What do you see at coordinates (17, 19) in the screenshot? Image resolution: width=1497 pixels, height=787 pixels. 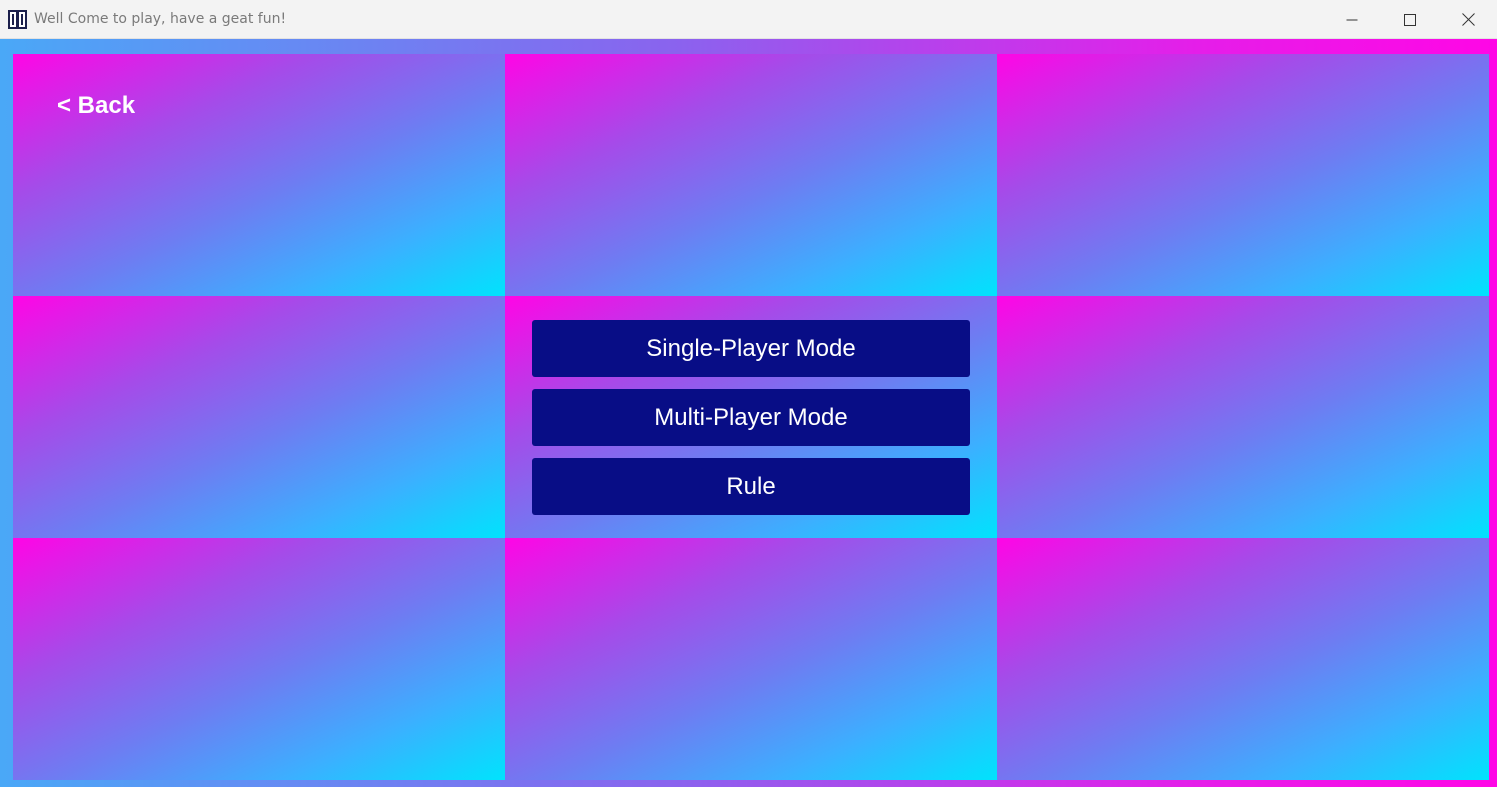 I see `app-logo-icon` at bounding box center [17, 19].